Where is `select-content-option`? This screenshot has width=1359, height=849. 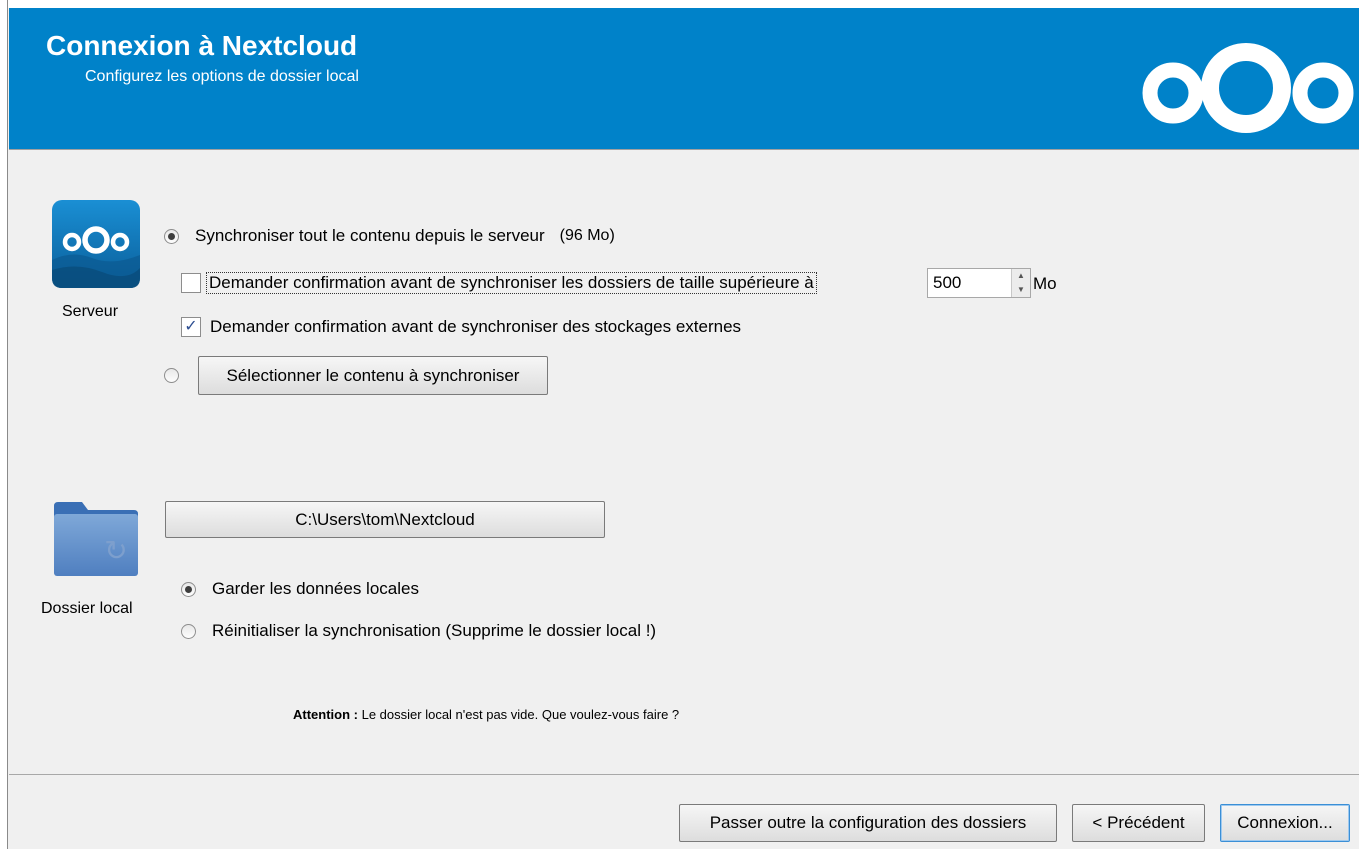 select-content-option is located at coordinates (171, 375).